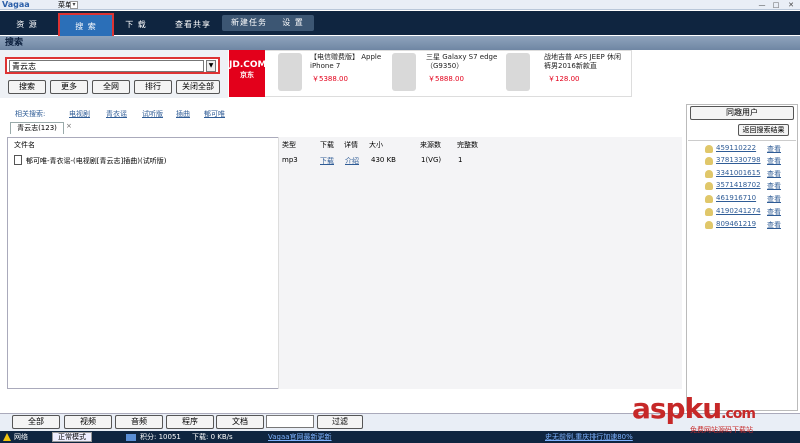 This screenshot has height=443, width=800. I want to click on mode-select: 正常模式, so click(72, 437).